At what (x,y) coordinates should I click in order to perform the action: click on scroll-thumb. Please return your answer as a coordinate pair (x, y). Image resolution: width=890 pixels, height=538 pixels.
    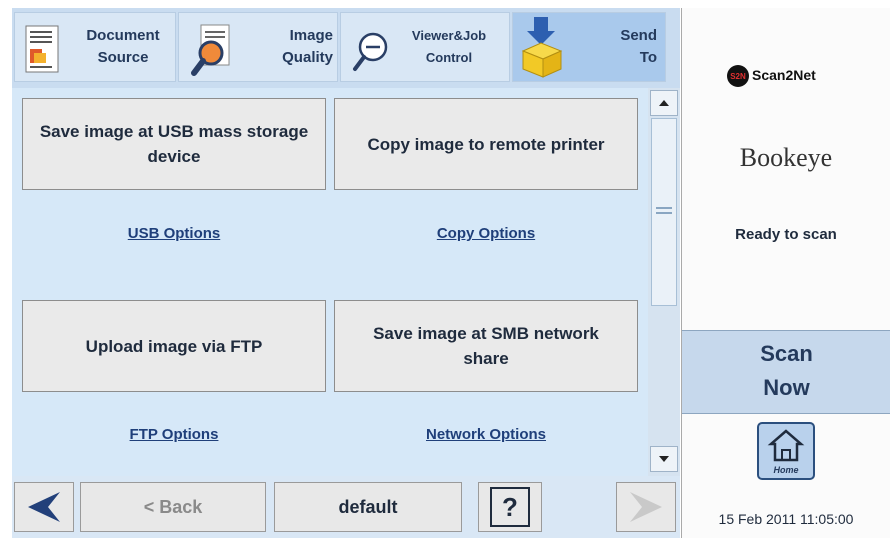
    Looking at the image, I should click on (664, 212).